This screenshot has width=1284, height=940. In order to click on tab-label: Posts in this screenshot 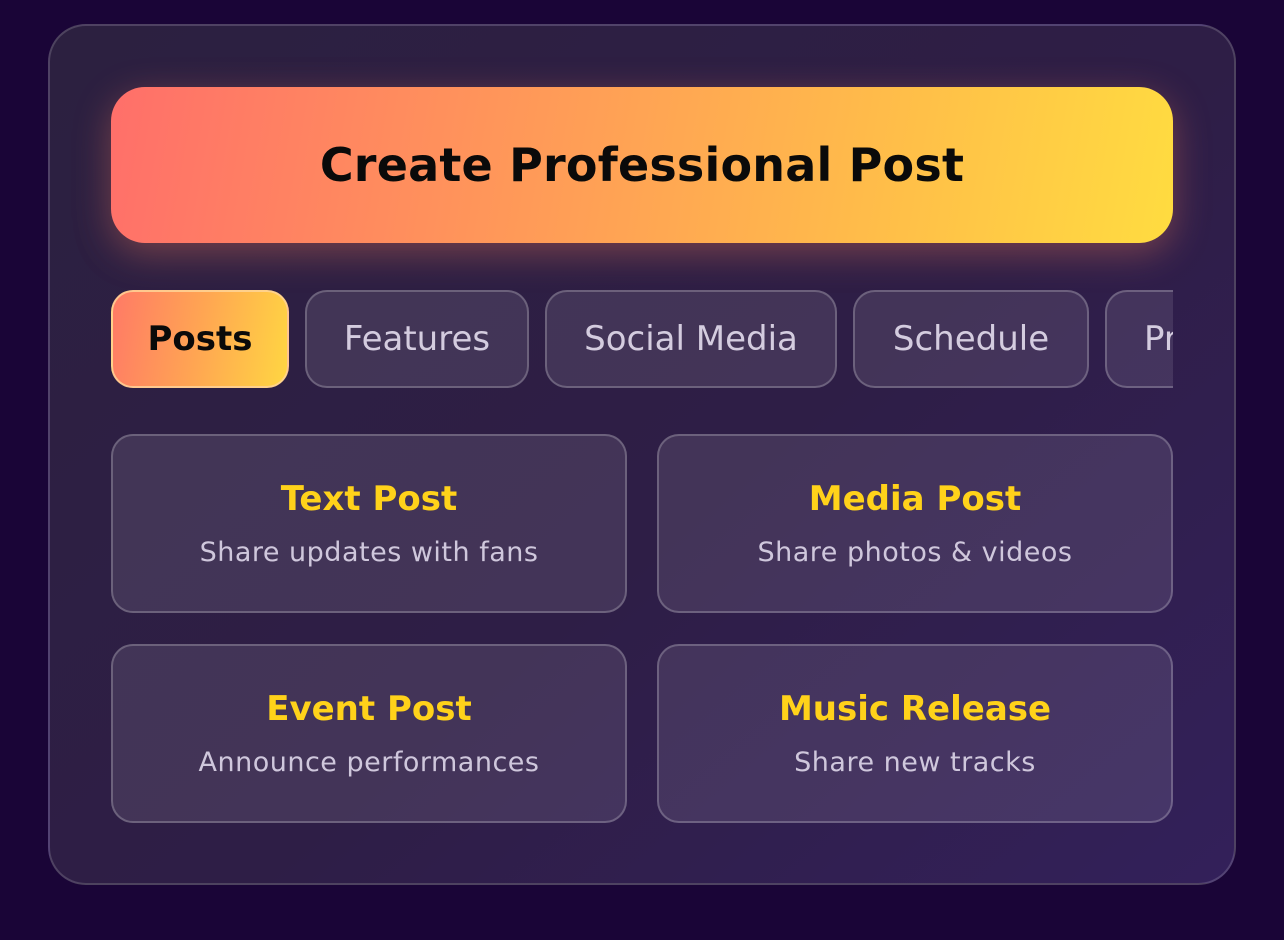, I will do `click(200, 339)`.